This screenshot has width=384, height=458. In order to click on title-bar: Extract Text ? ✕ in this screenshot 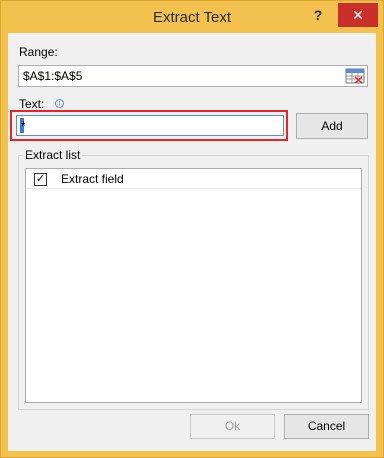, I will do `click(192, 17)`.